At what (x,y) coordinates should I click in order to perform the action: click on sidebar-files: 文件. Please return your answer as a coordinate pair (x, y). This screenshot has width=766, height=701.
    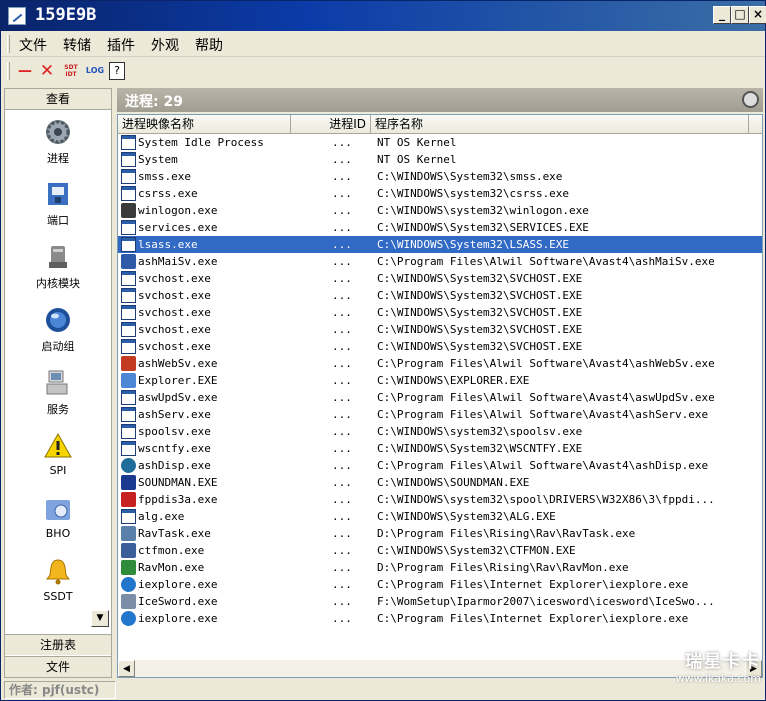
    Looking at the image, I should click on (58, 666).